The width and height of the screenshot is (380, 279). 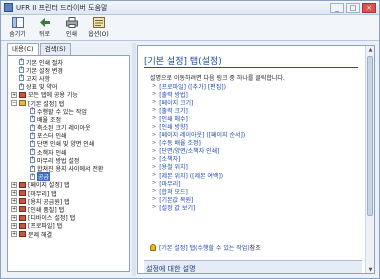 What do you see at coordinates (22, 103) in the screenshot?
I see `open-book-icon` at bounding box center [22, 103].